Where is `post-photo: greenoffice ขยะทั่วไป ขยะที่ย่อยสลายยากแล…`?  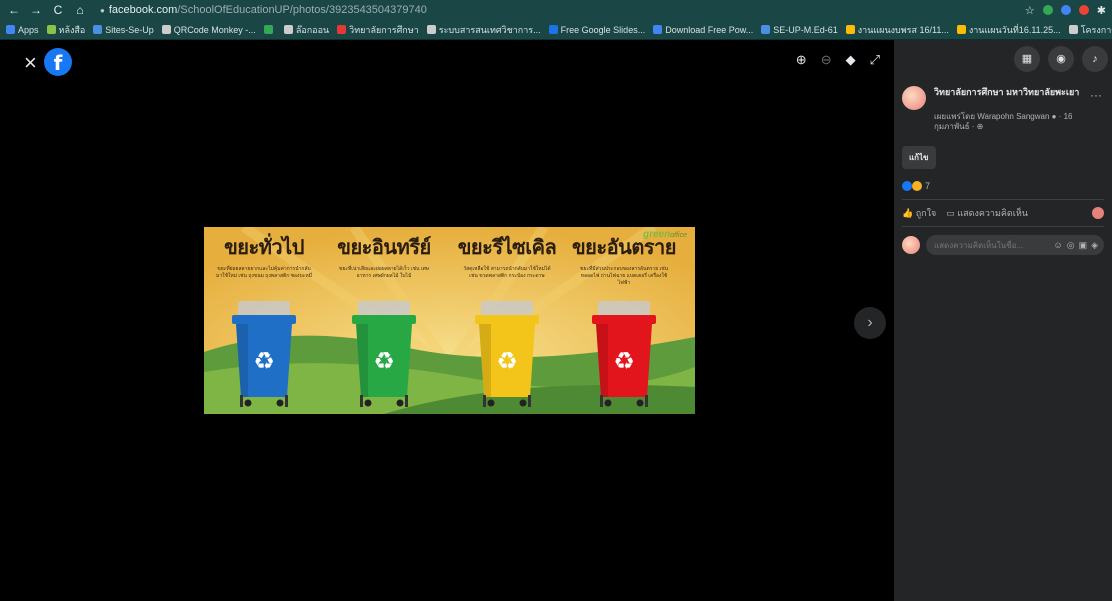 post-photo: greenoffice ขยะทั่วไป ขยะที่ย่อยสลายยากแล… is located at coordinates (449, 320).